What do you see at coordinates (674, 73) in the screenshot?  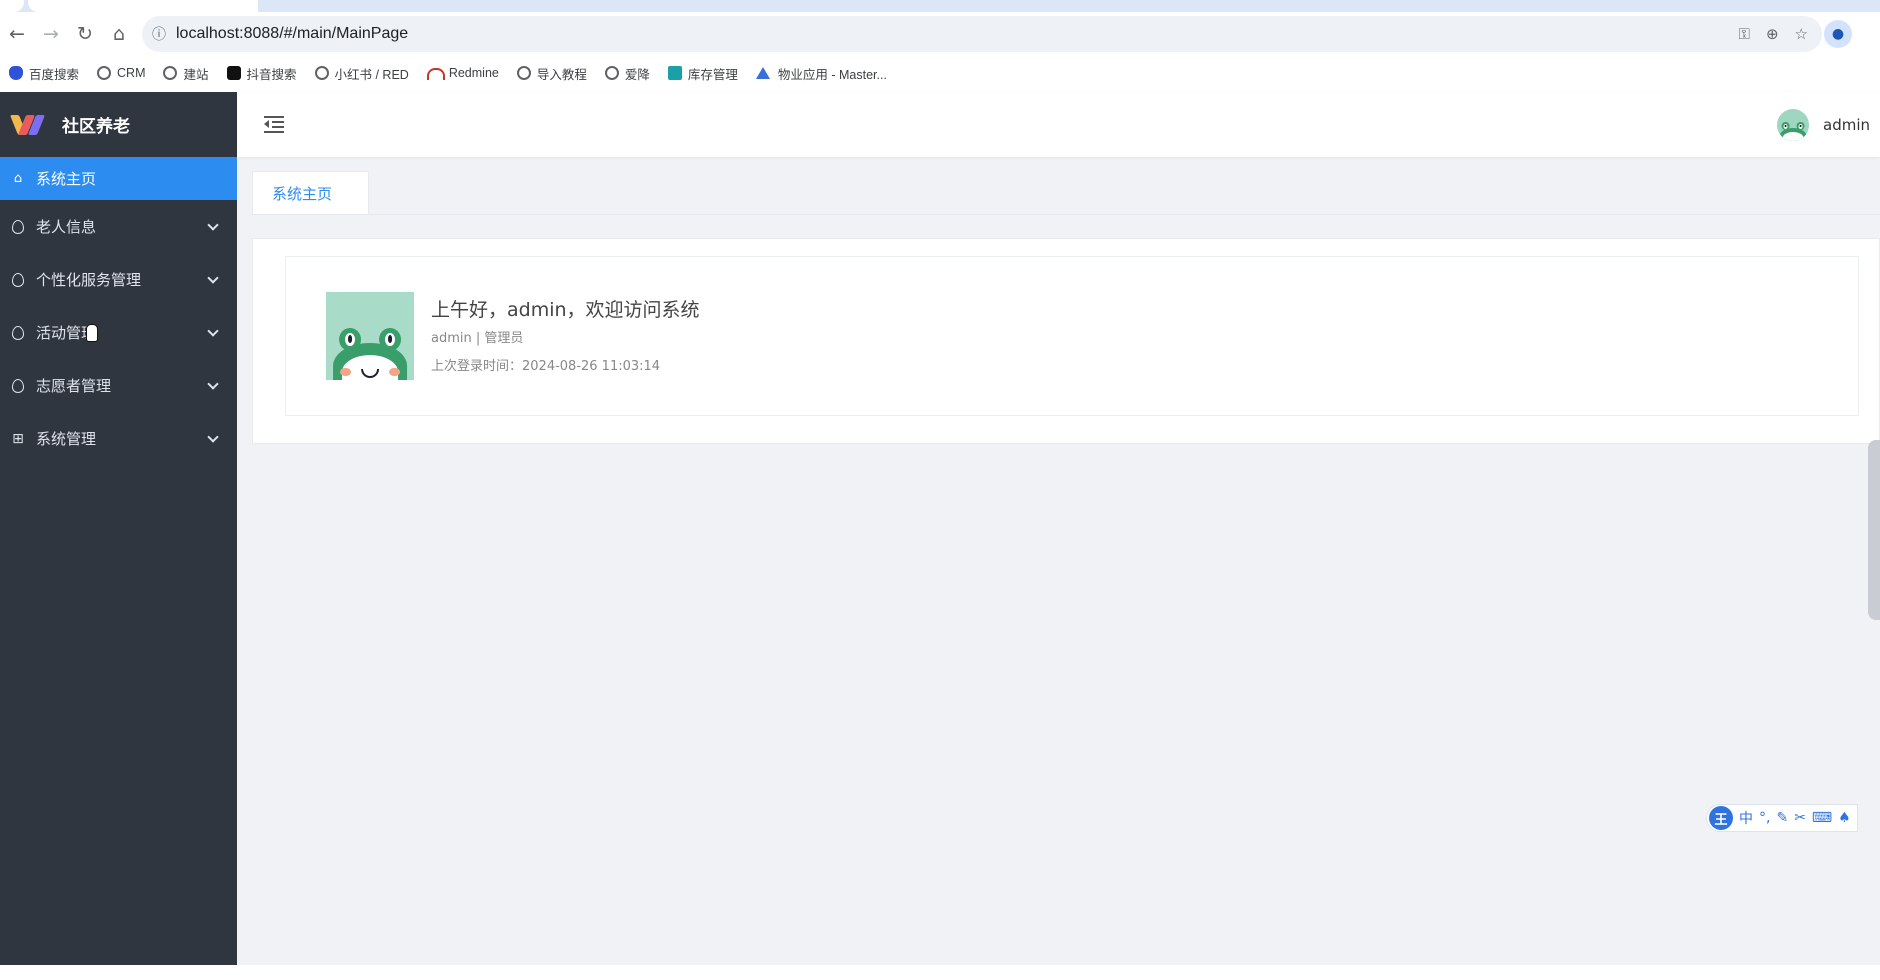 I see `app-icon` at bounding box center [674, 73].